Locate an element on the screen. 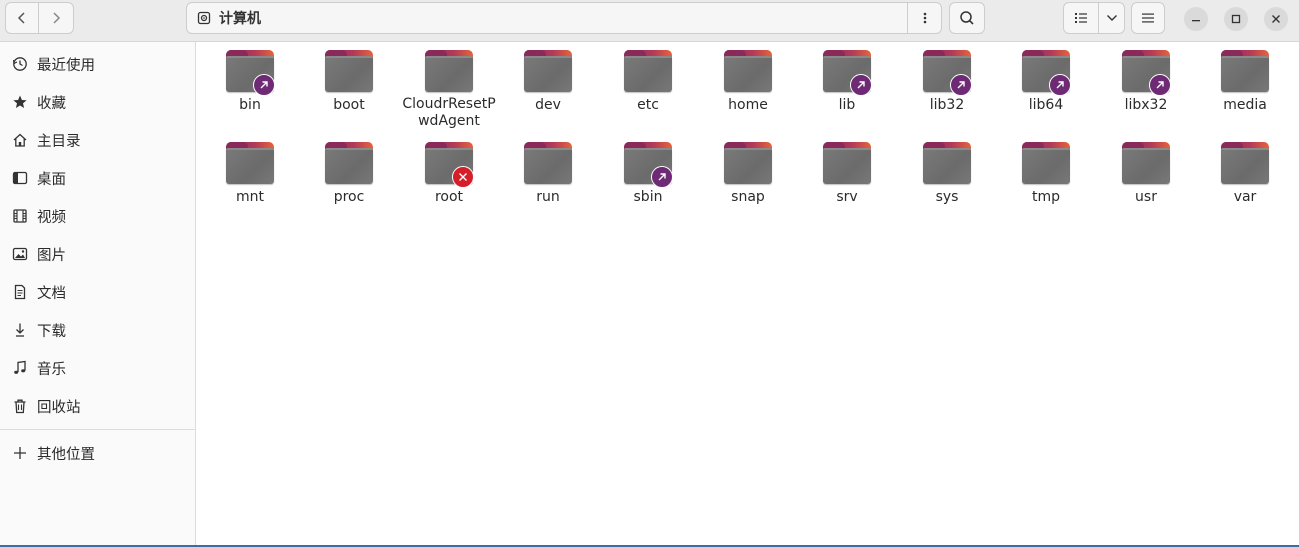 The image size is (1299, 547). folder-item: libx32 is located at coordinates (1146, 86).